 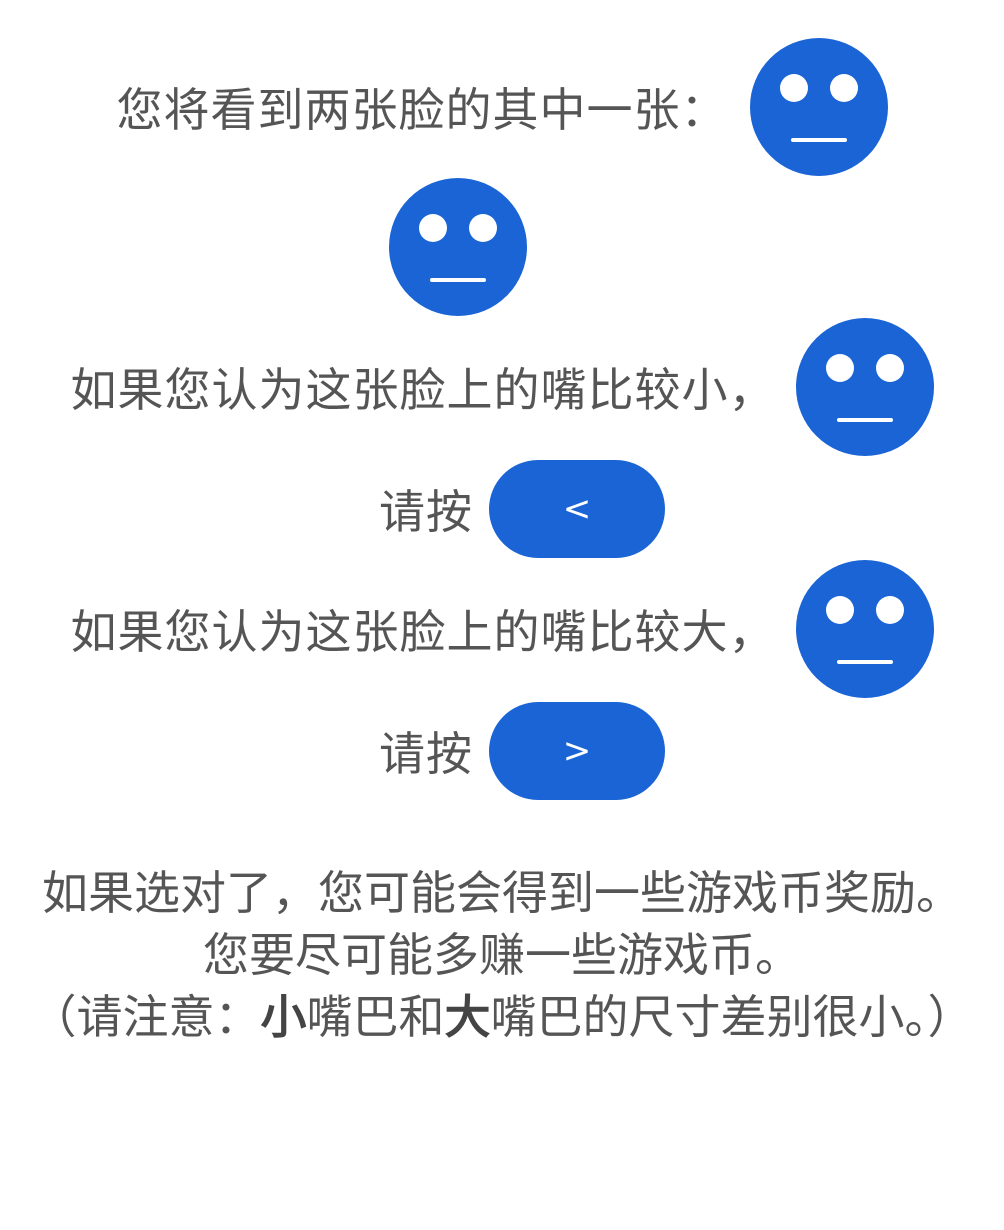 I want to click on small-mouth-row: 如果您认为这张脸上的嘴比较小，, so click(x=502, y=387).